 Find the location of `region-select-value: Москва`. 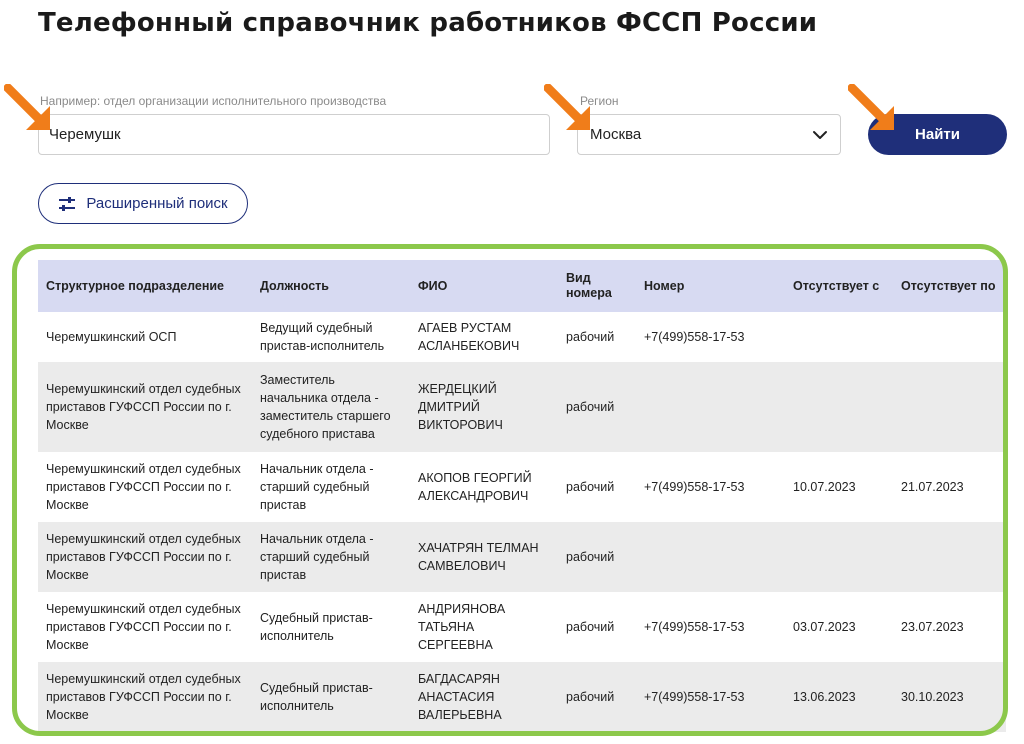

region-select-value: Москва is located at coordinates (616, 134).